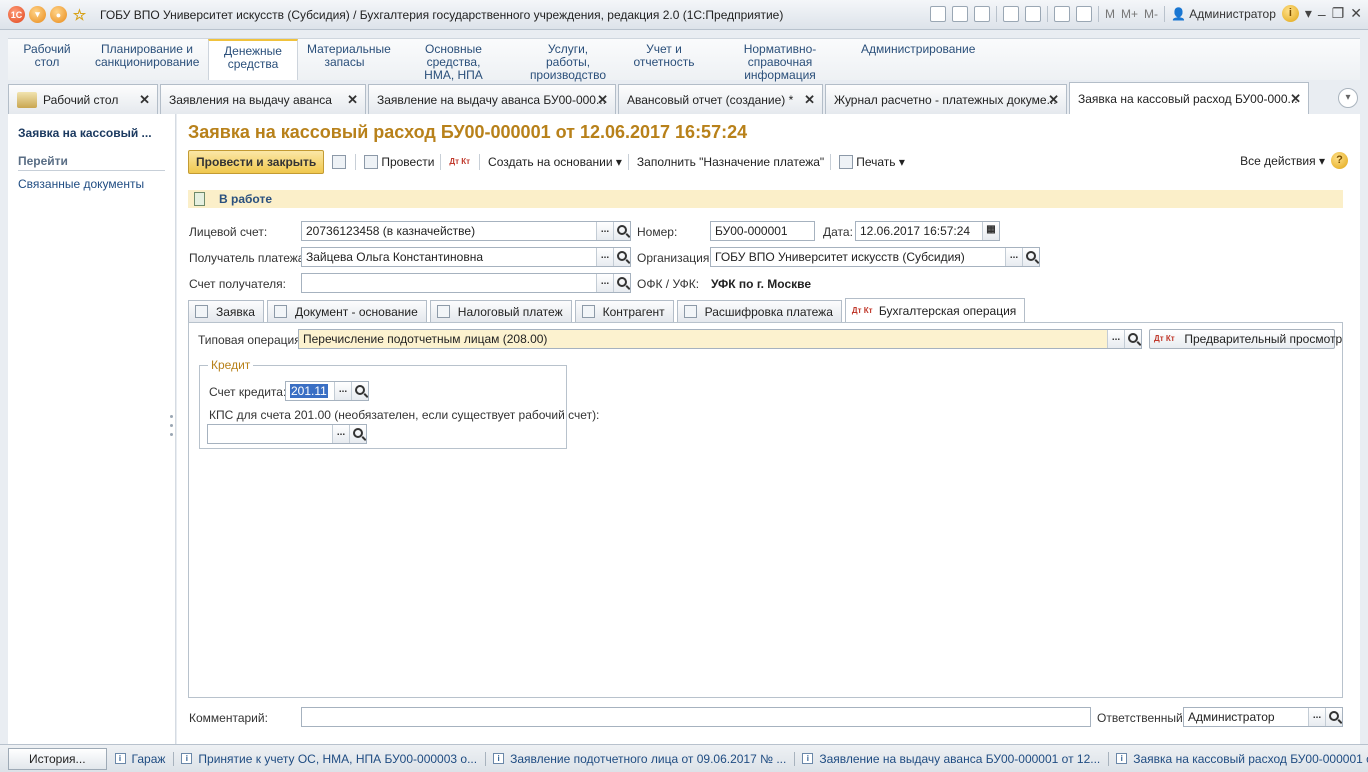  What do you see at coordinates (946, 99) in the screenshot?
I see `tab-payment-journal: Журнал расчетно - платежных докуме... ✕` at bounding box center [946, 99].